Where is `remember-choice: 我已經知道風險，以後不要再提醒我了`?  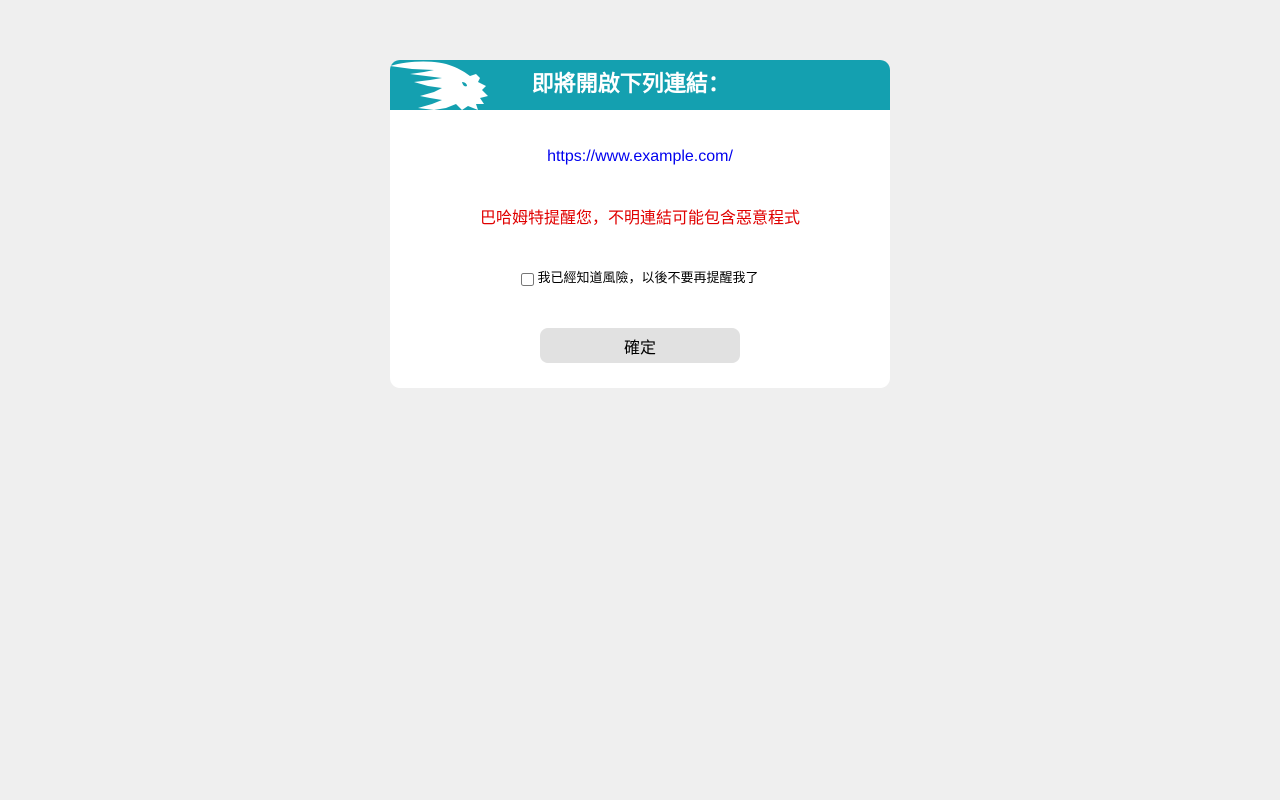
remember-choice: 我已經知道風險，以後不要再提醒我了 is located at coordinates (640, 279).